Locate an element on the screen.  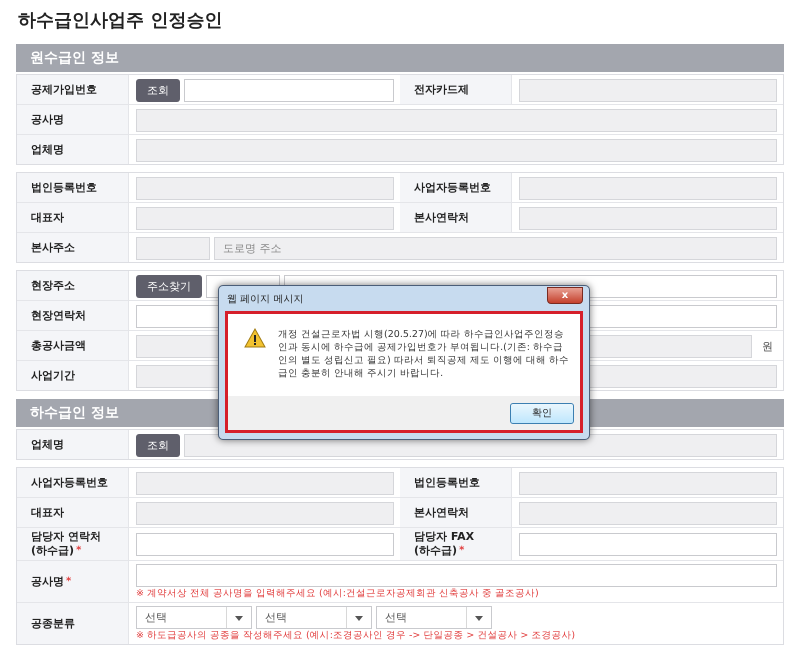
field-label: 총공사금액 is located at coordinates (59, 345).